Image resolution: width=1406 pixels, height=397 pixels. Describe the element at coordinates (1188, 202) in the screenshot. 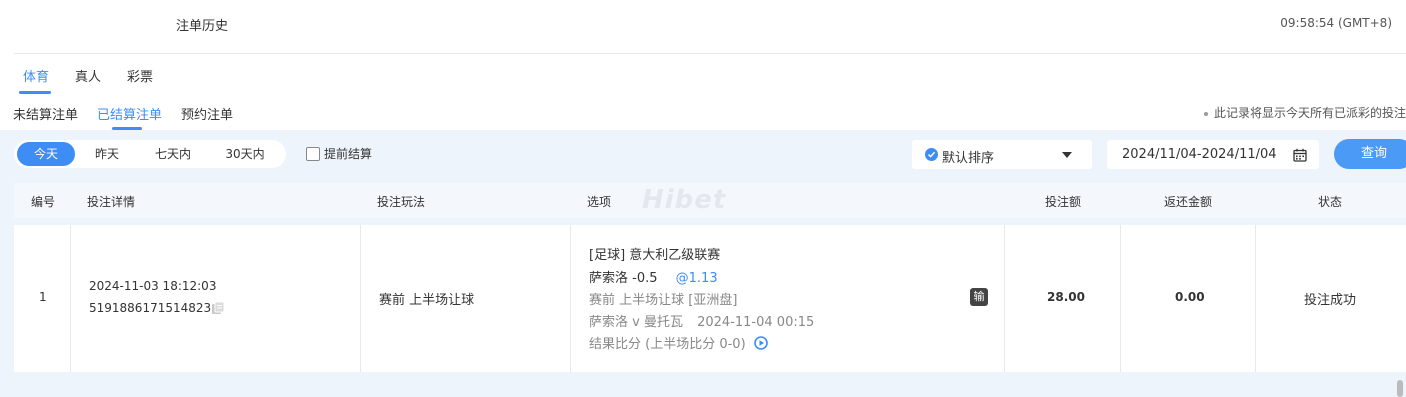

I see `col-return: 返还金额` at that location.